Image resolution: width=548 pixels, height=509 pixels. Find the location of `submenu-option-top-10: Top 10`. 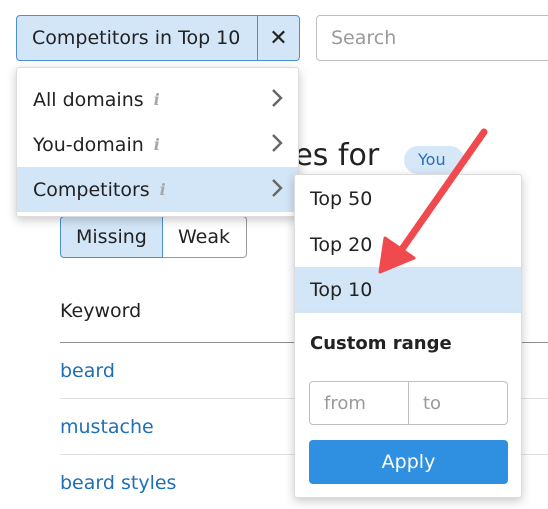

submenu-option-top-10: Top 10 is located at coordinates (408, 290).